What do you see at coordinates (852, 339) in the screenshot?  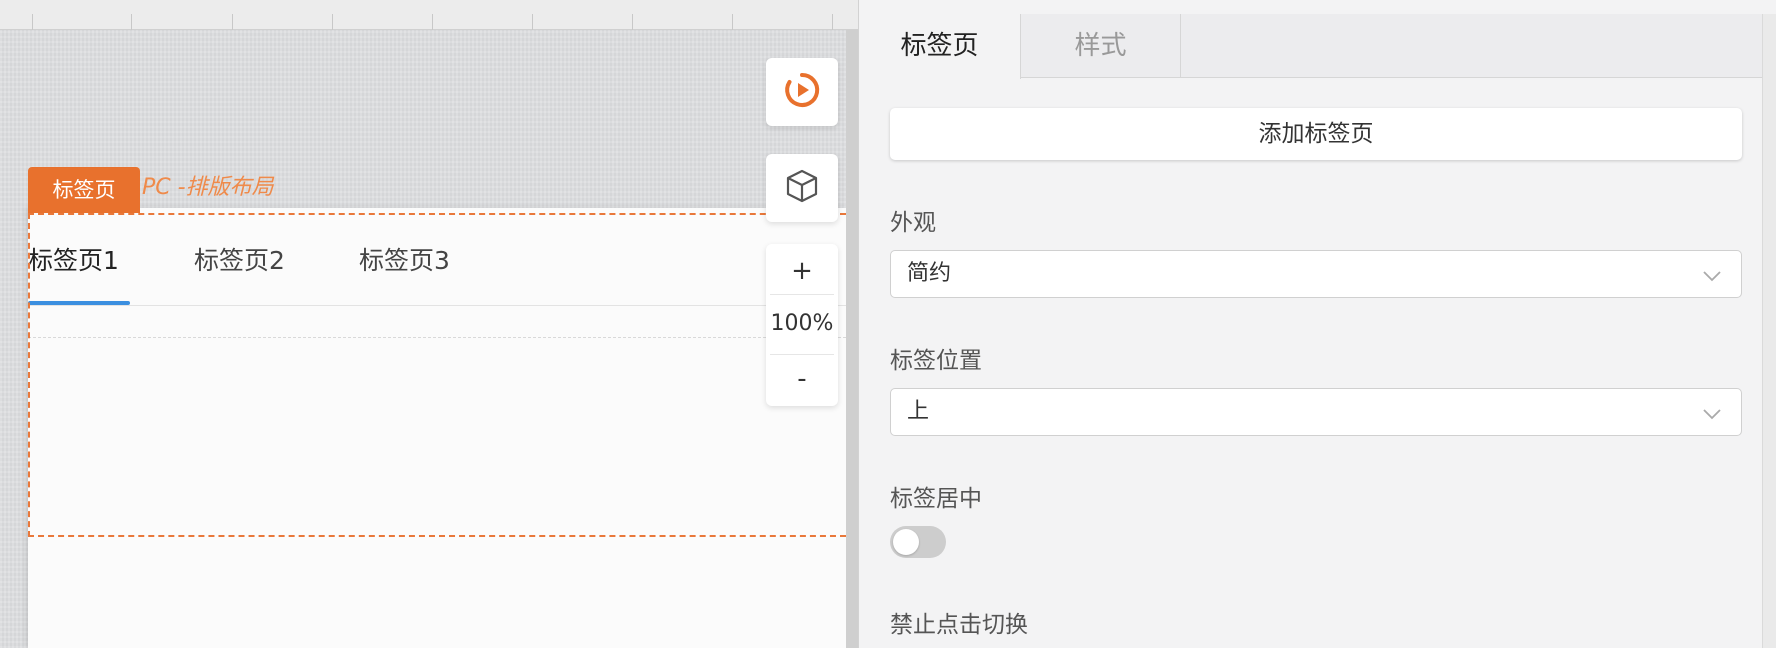 I see `canvas-scrollbar` at bounding box center [852, 339].